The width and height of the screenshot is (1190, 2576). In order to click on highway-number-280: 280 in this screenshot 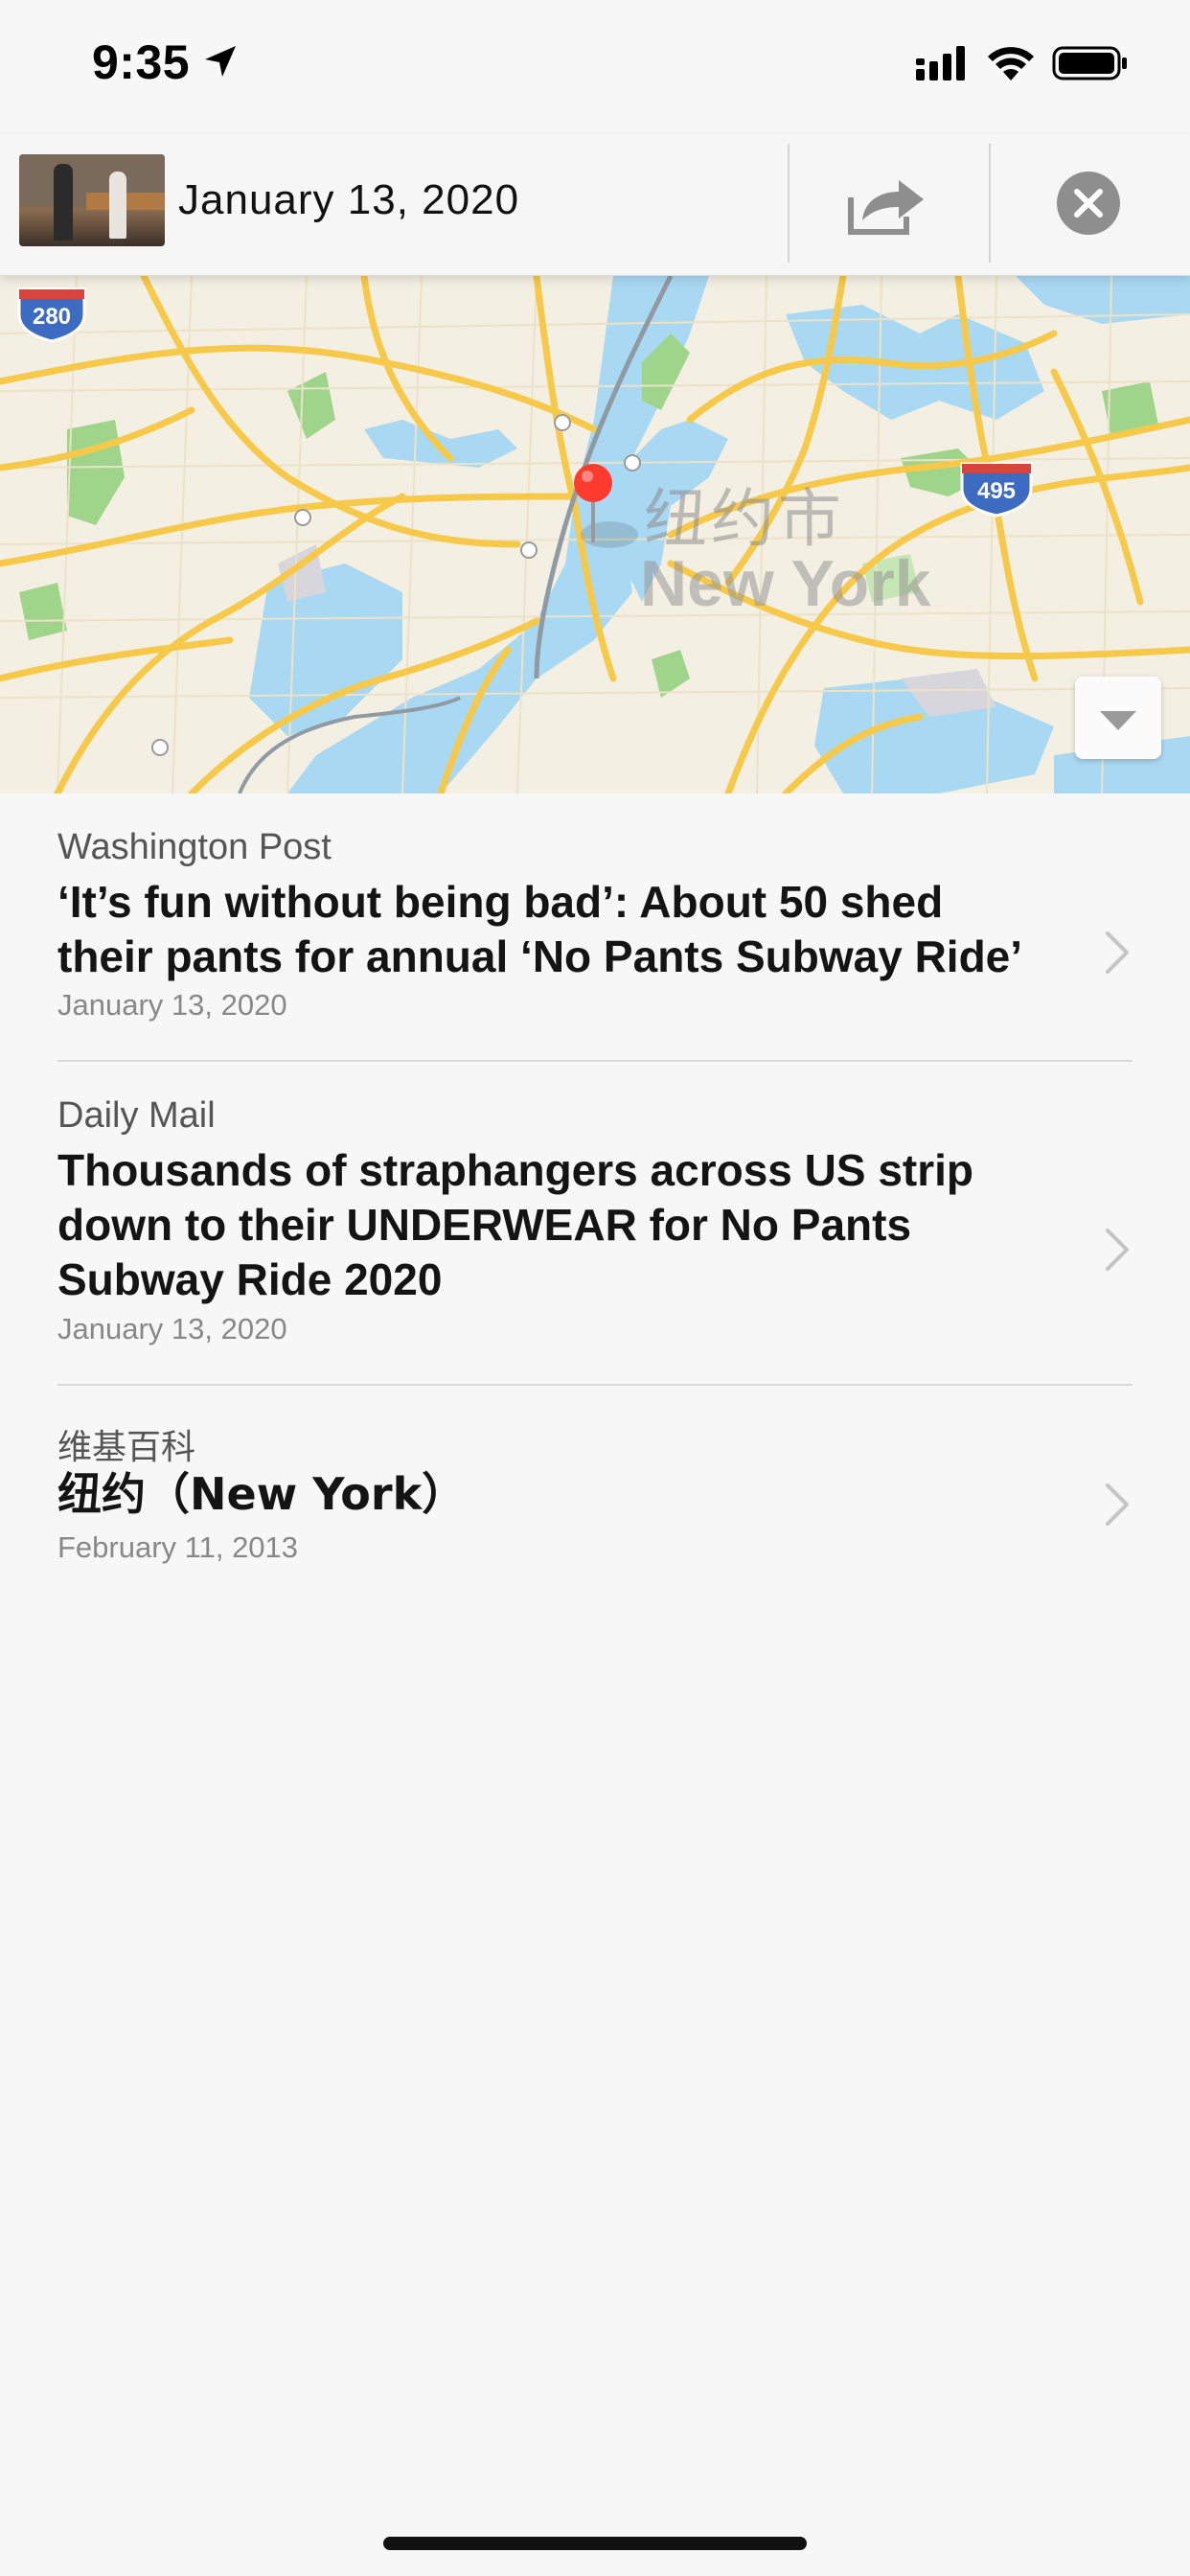, I will do `click(52, 317)`.